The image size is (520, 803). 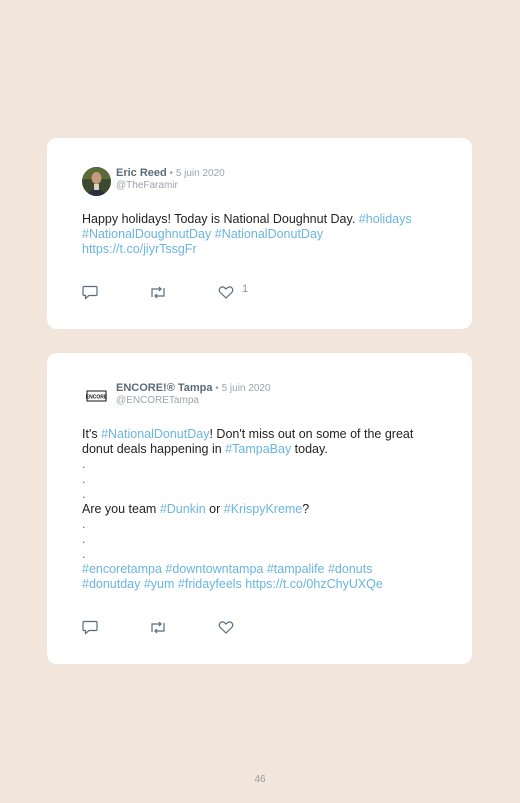 I want to click on text-span: It's, so click(x=92, y=434).